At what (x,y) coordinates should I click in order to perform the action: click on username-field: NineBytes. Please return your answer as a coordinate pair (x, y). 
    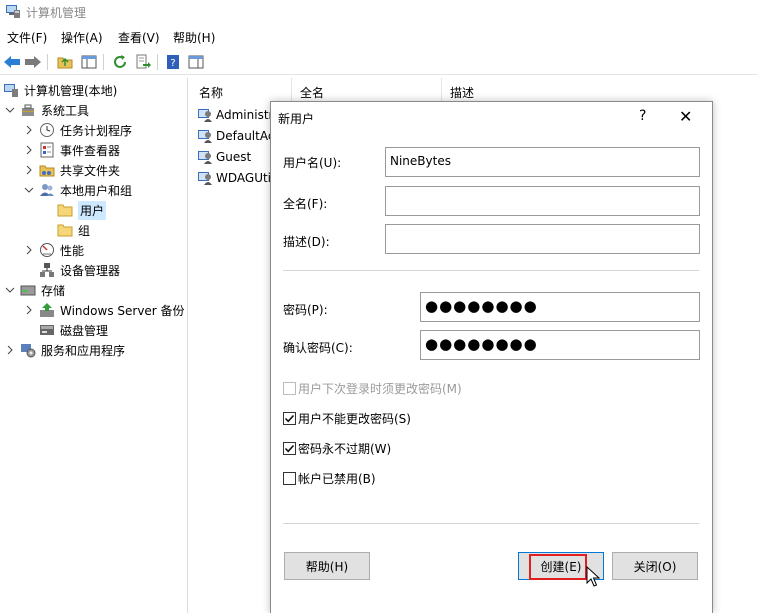
    Looking at the image, I should click on (542, 162).